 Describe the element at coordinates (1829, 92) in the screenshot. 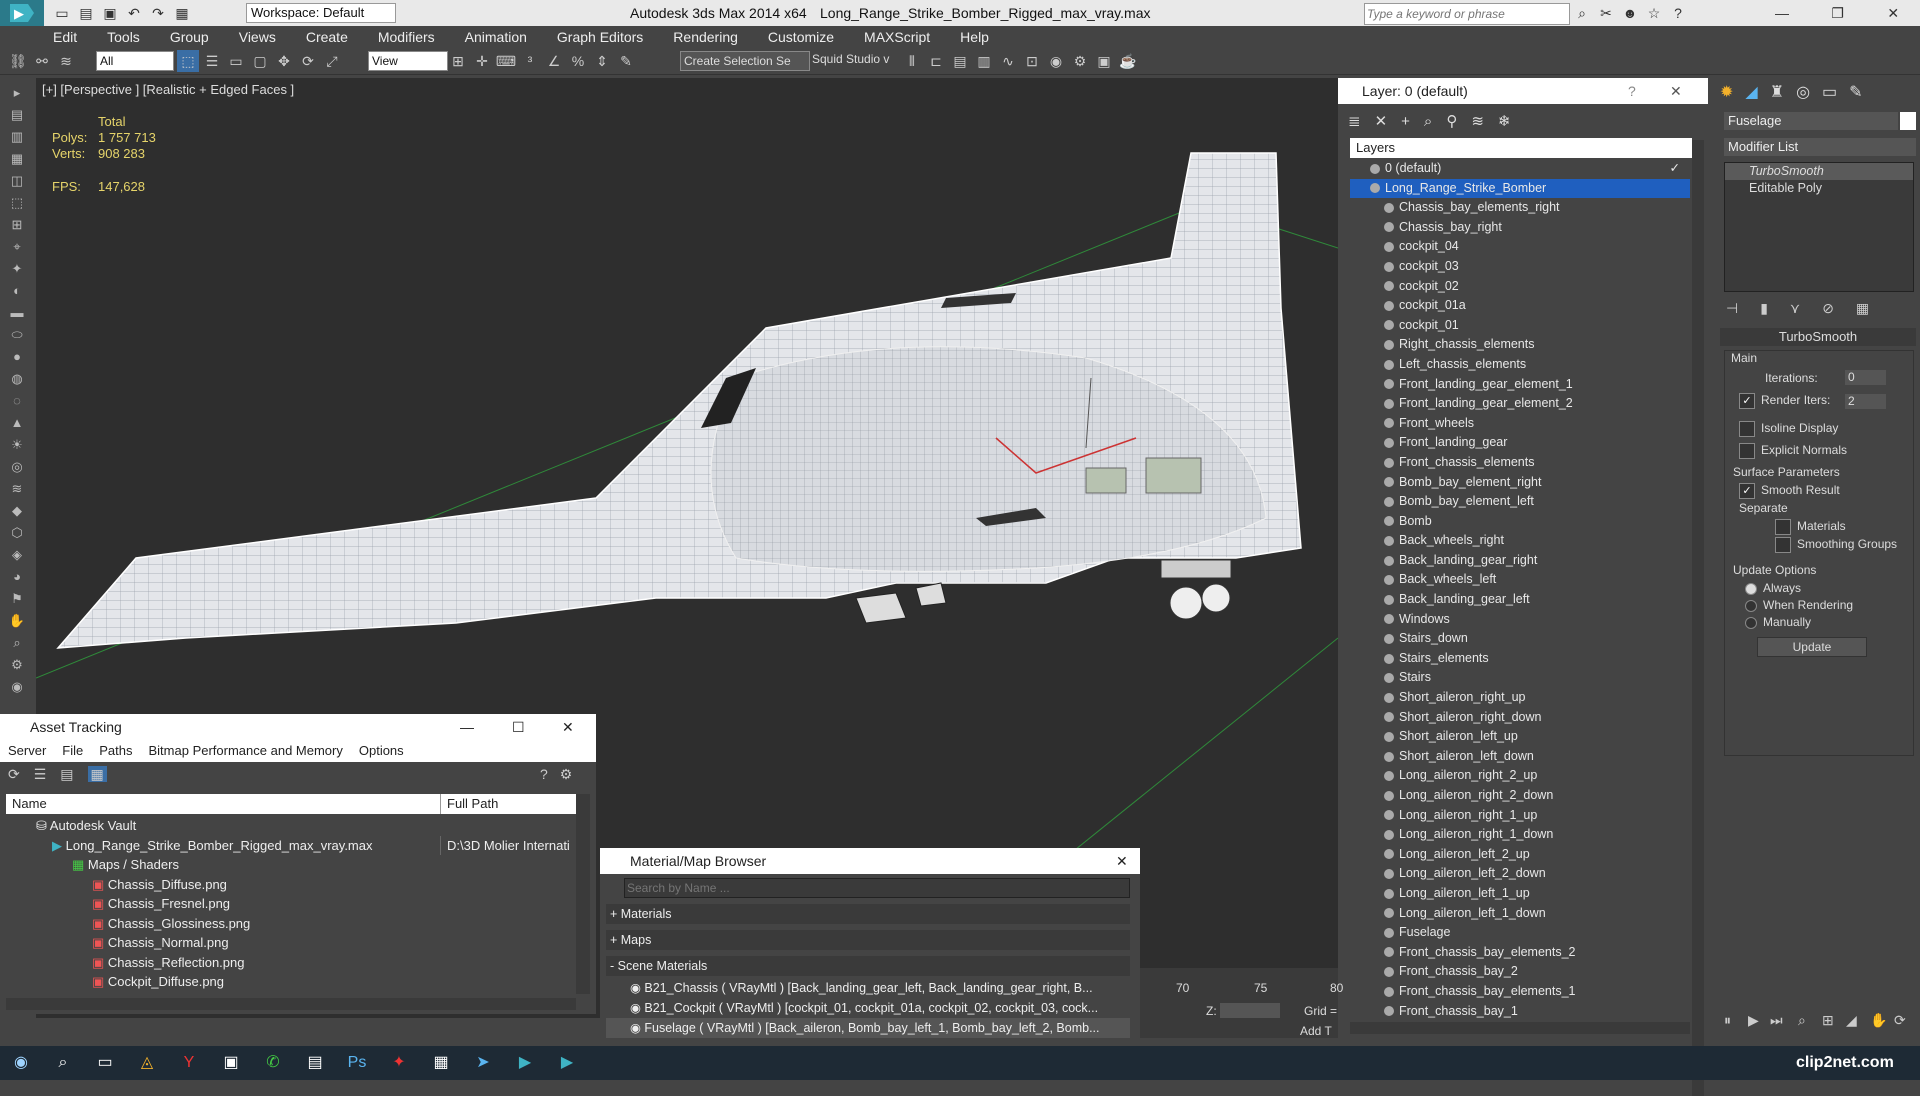

I see `display-tab-icon: ▭` at that location.